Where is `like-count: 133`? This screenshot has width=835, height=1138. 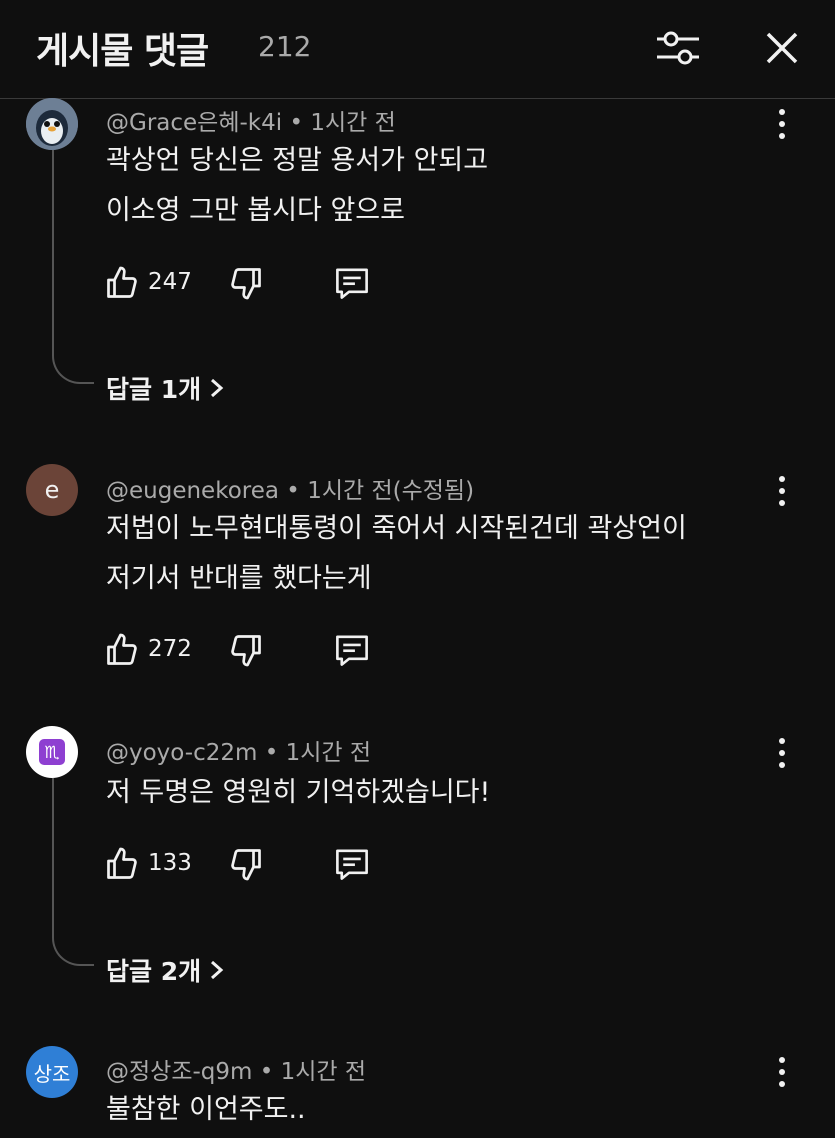 like-count: 133 is located at coordinates (170, 863).